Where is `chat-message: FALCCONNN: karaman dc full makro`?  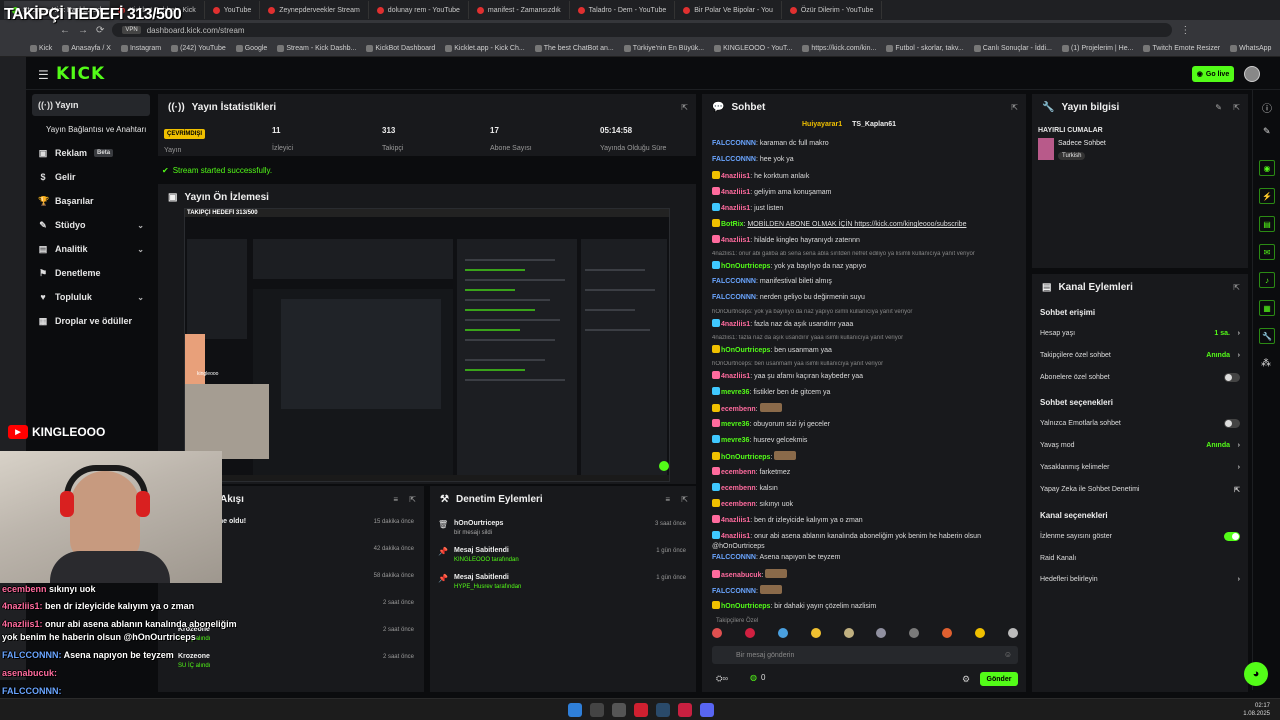
chat-message: FALCCONNN: karaman dc full makro is located at coordinates (865, 144).